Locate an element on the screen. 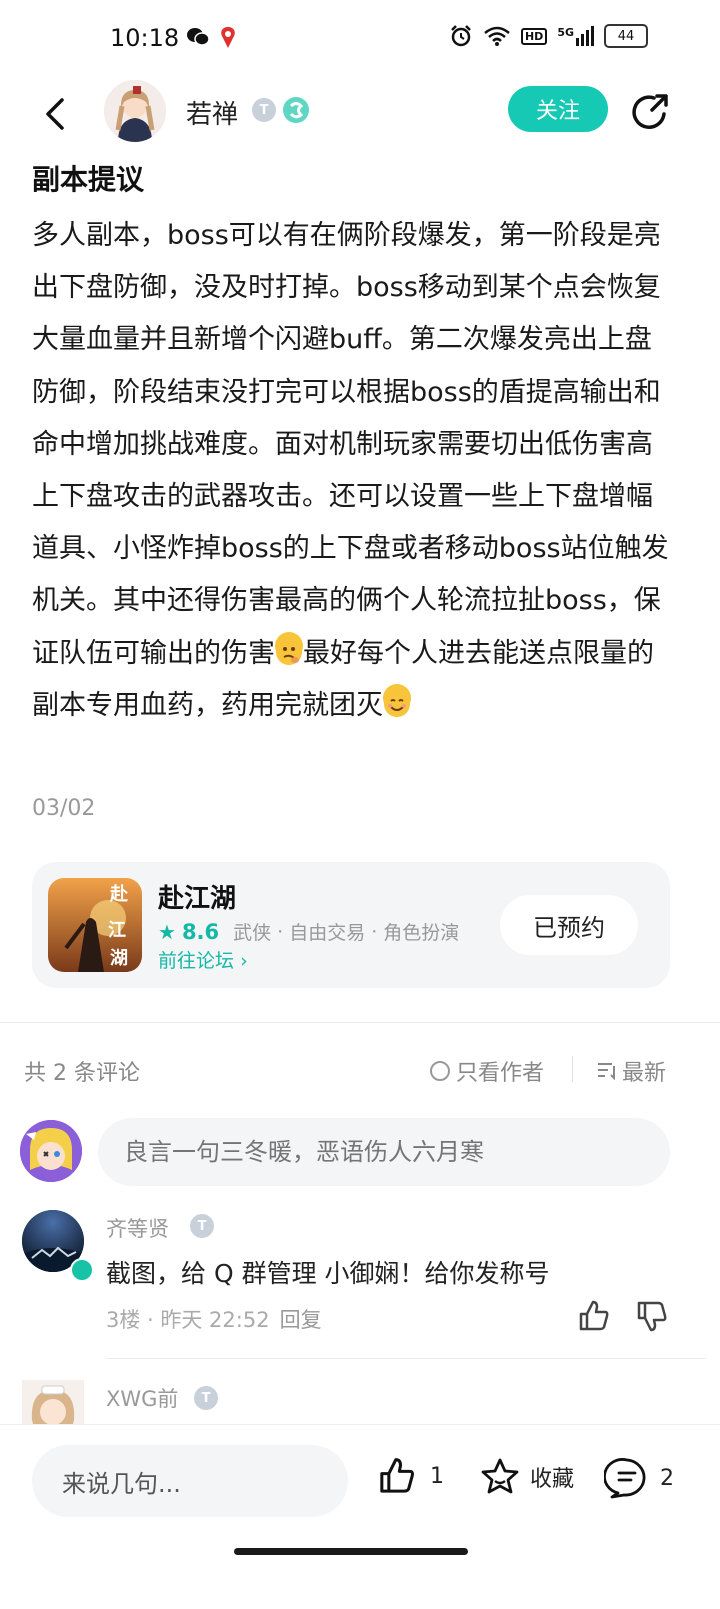  commenter-name-label: 齐等贤 is located at coordinates (137, 1229).